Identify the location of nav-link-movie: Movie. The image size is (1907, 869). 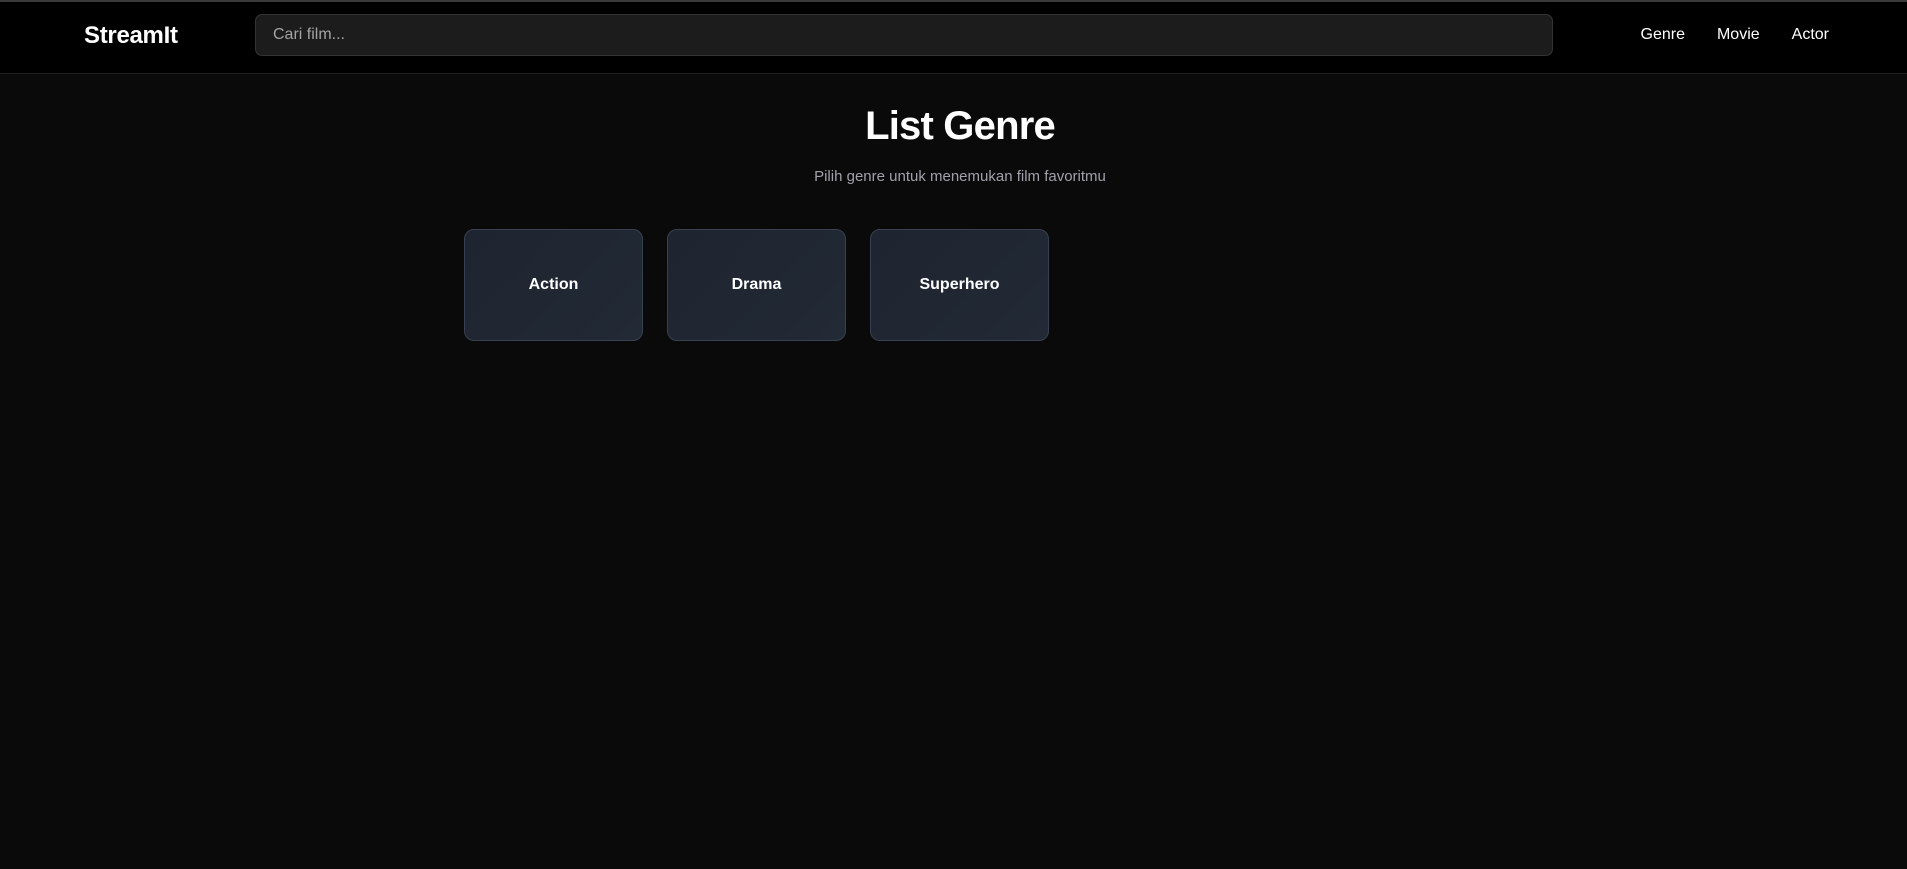
(1738, 35).